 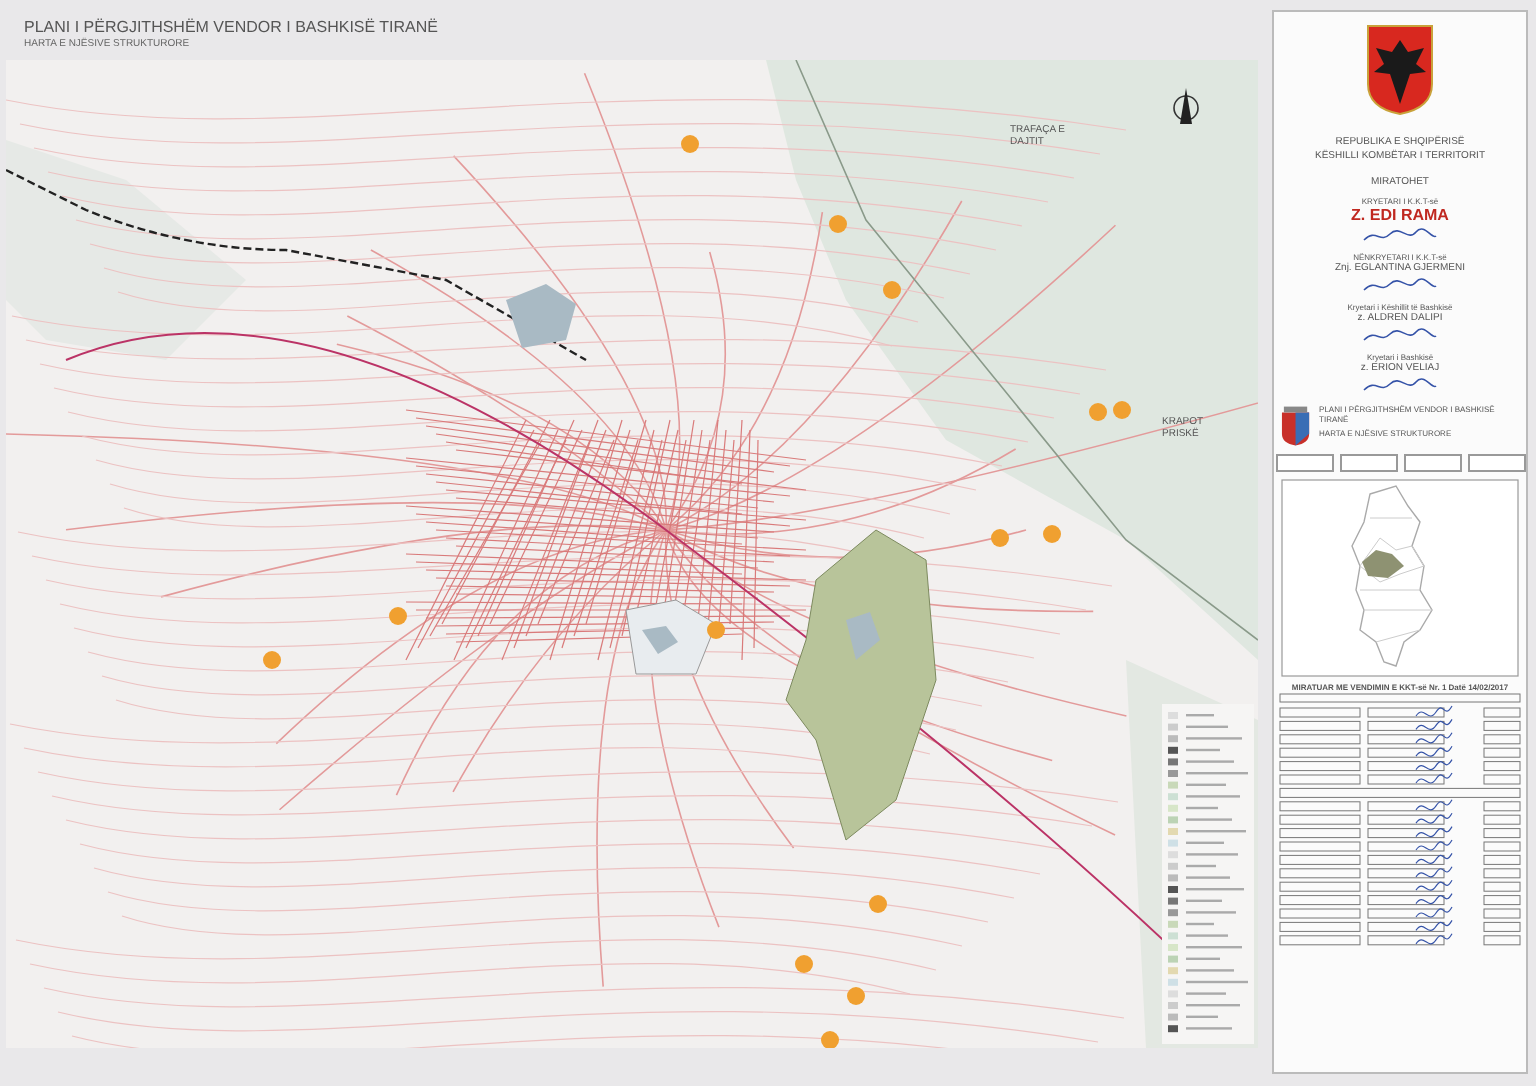 I want to click on eagle-emblem-icon, so click(x=1400, y=70).